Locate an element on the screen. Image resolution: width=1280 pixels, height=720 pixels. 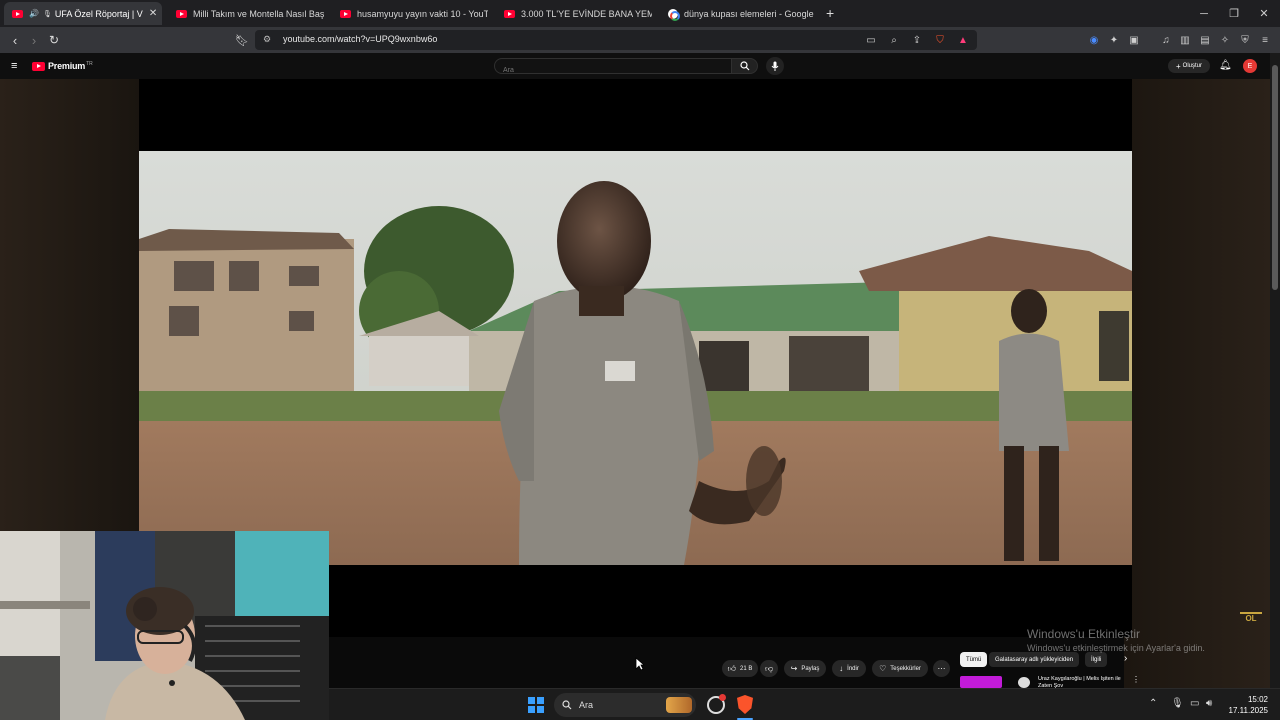
tab-title: husamyuyu yayın vakti 10 - YouTube is located at coordinates (422, 13).